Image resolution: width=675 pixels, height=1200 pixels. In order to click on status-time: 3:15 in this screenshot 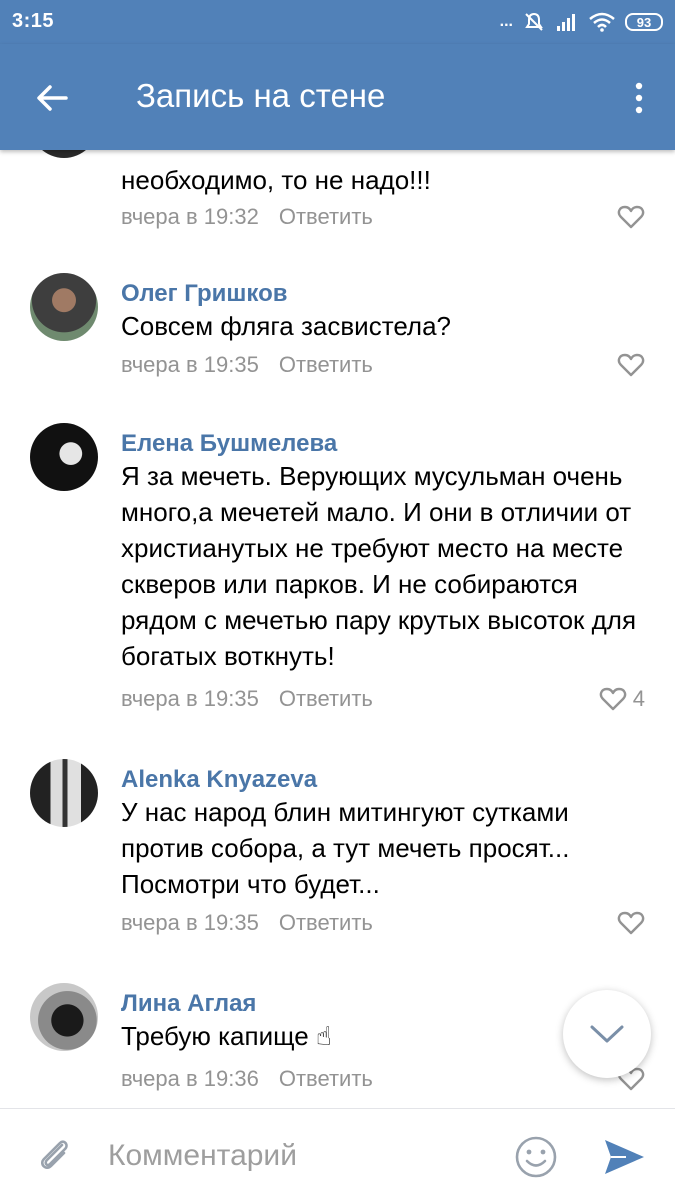, I will do `click(33, 21)`.